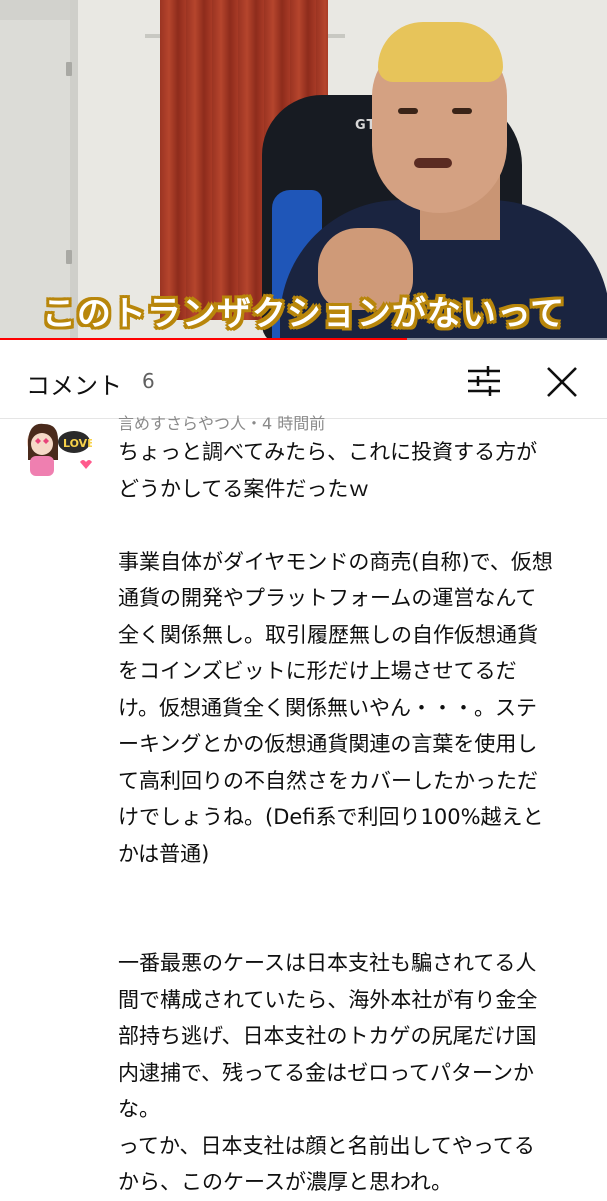 Image resolution: width=607 pixels, height=1201 pixels. Describe the element at coordinates (203, 339) in the screenshot. I see `video-progress-fill` at that location.